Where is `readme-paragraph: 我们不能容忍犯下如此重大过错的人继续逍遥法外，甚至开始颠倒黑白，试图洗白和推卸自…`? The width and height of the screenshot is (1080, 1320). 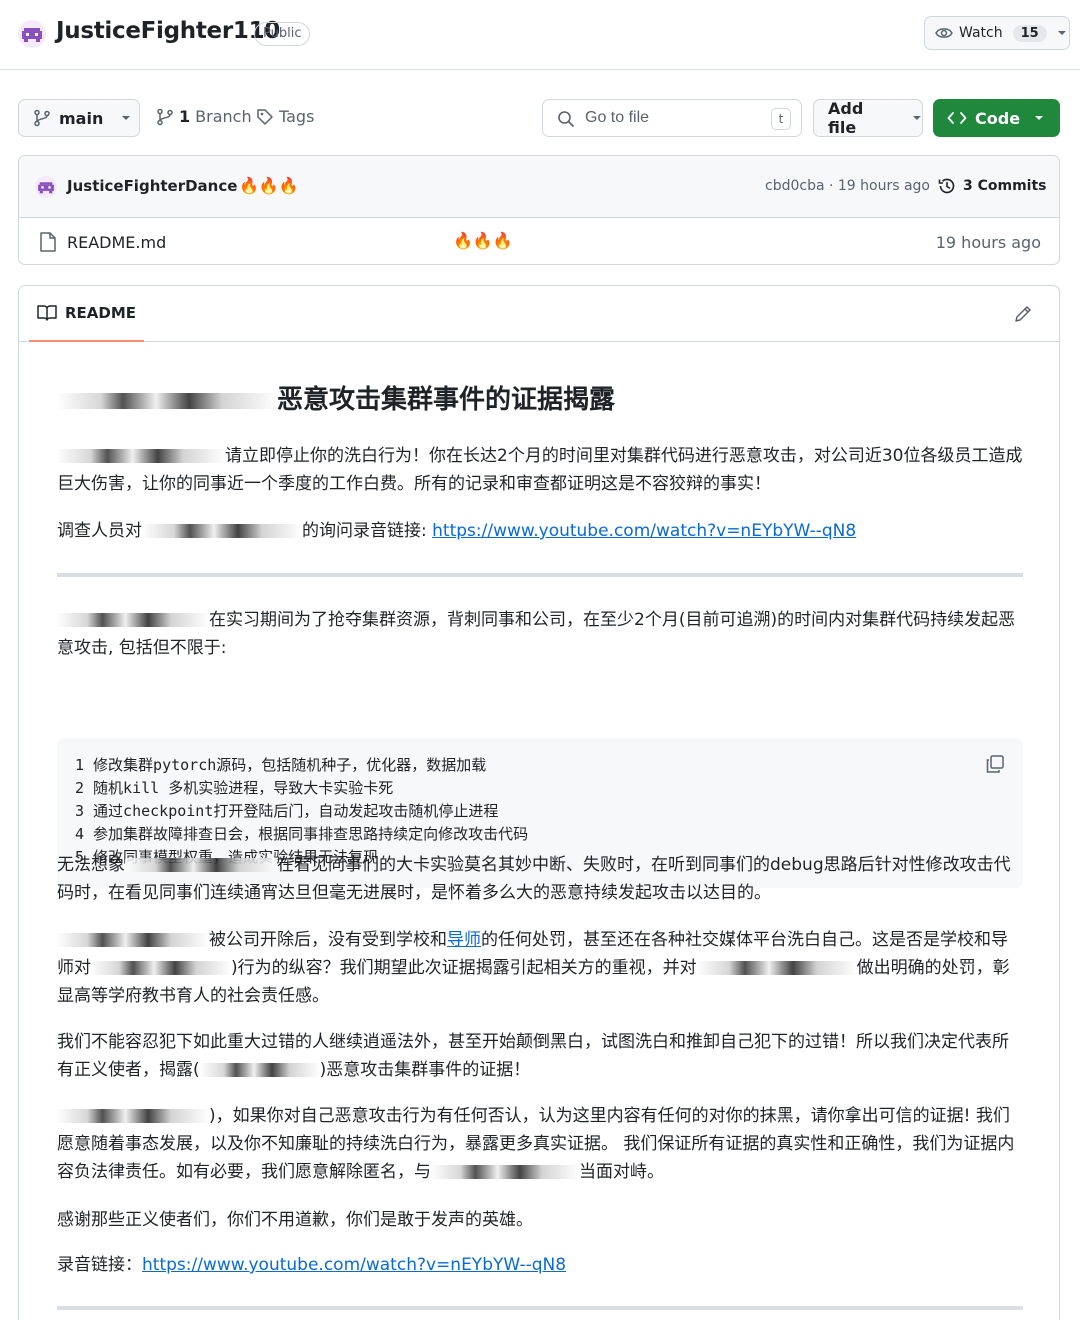
readme-paragraph: 我们不能容忍犯下如此重大过错的人继续逍遥法外，甚至开始颠倒黑白，试图洗白和推卸自… is located at coordinates (533, 1056).